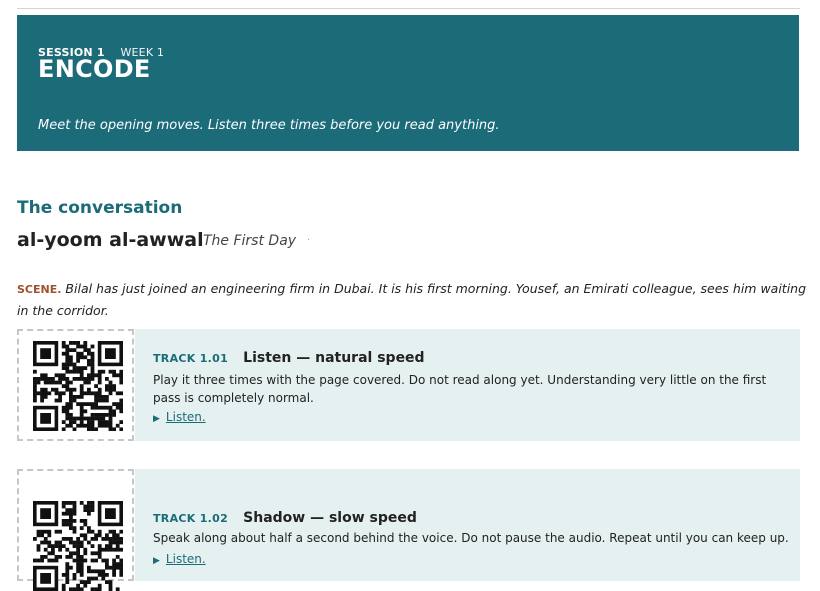  What do you see at coordinates (94, 69) in the screenshot?
I see `page-title: ENCODE` at bounding box center [94, 69].